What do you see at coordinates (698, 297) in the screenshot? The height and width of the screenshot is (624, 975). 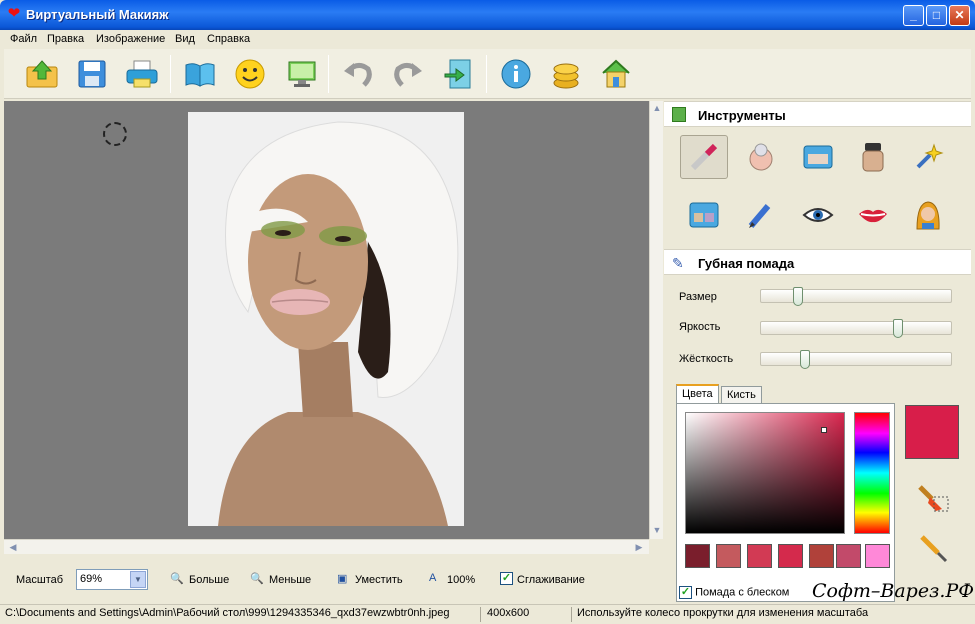 I see `size-label: Размер` at bounding box center [698, 297].